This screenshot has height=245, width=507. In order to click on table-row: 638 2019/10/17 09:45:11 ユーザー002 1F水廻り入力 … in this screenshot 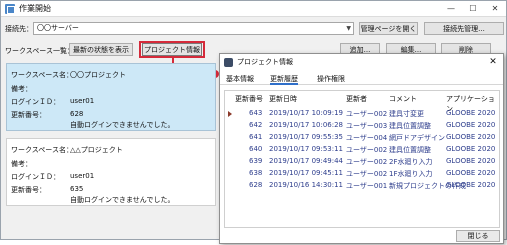, I will do `click(362, 175)`.